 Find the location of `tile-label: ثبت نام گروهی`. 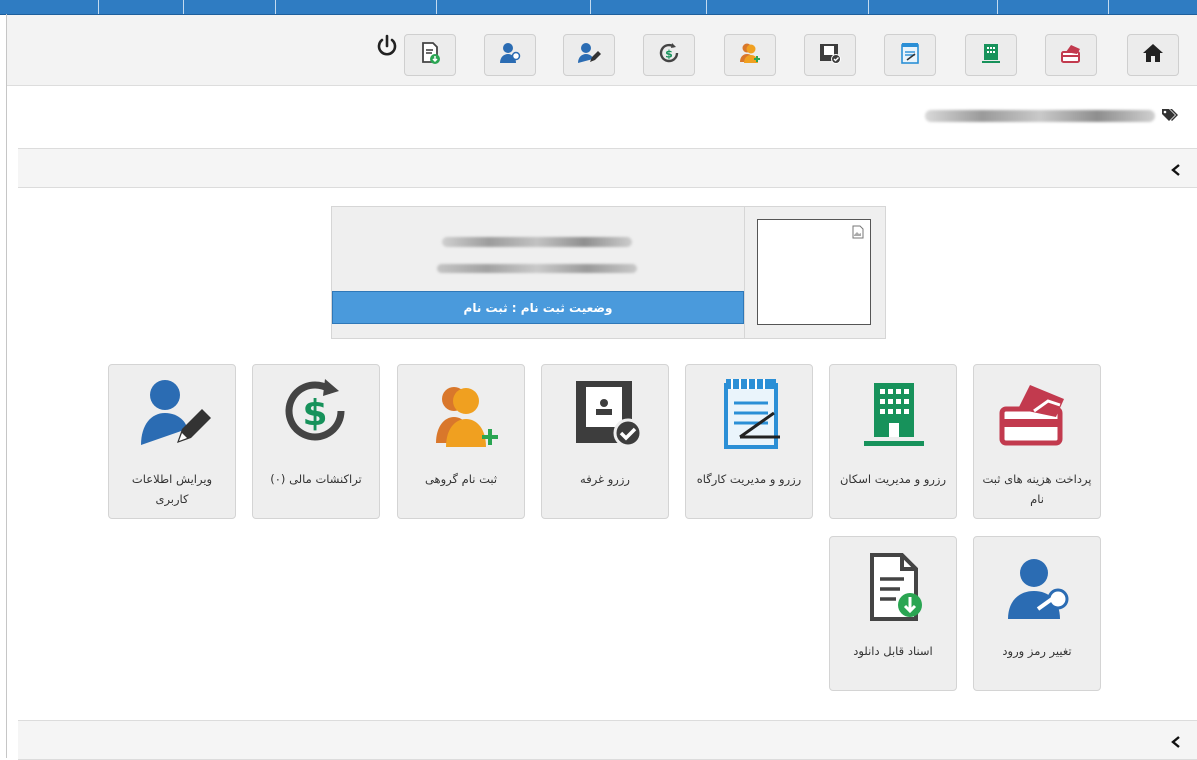

tile-label: ثبت نام گروهی is located at coordinates (461, 479).